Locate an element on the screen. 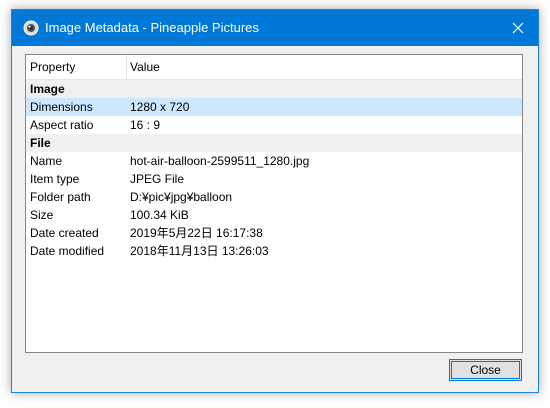 The image size is (550, 408). property-value: 100.34 KiB is located at coordinates (159, 215).